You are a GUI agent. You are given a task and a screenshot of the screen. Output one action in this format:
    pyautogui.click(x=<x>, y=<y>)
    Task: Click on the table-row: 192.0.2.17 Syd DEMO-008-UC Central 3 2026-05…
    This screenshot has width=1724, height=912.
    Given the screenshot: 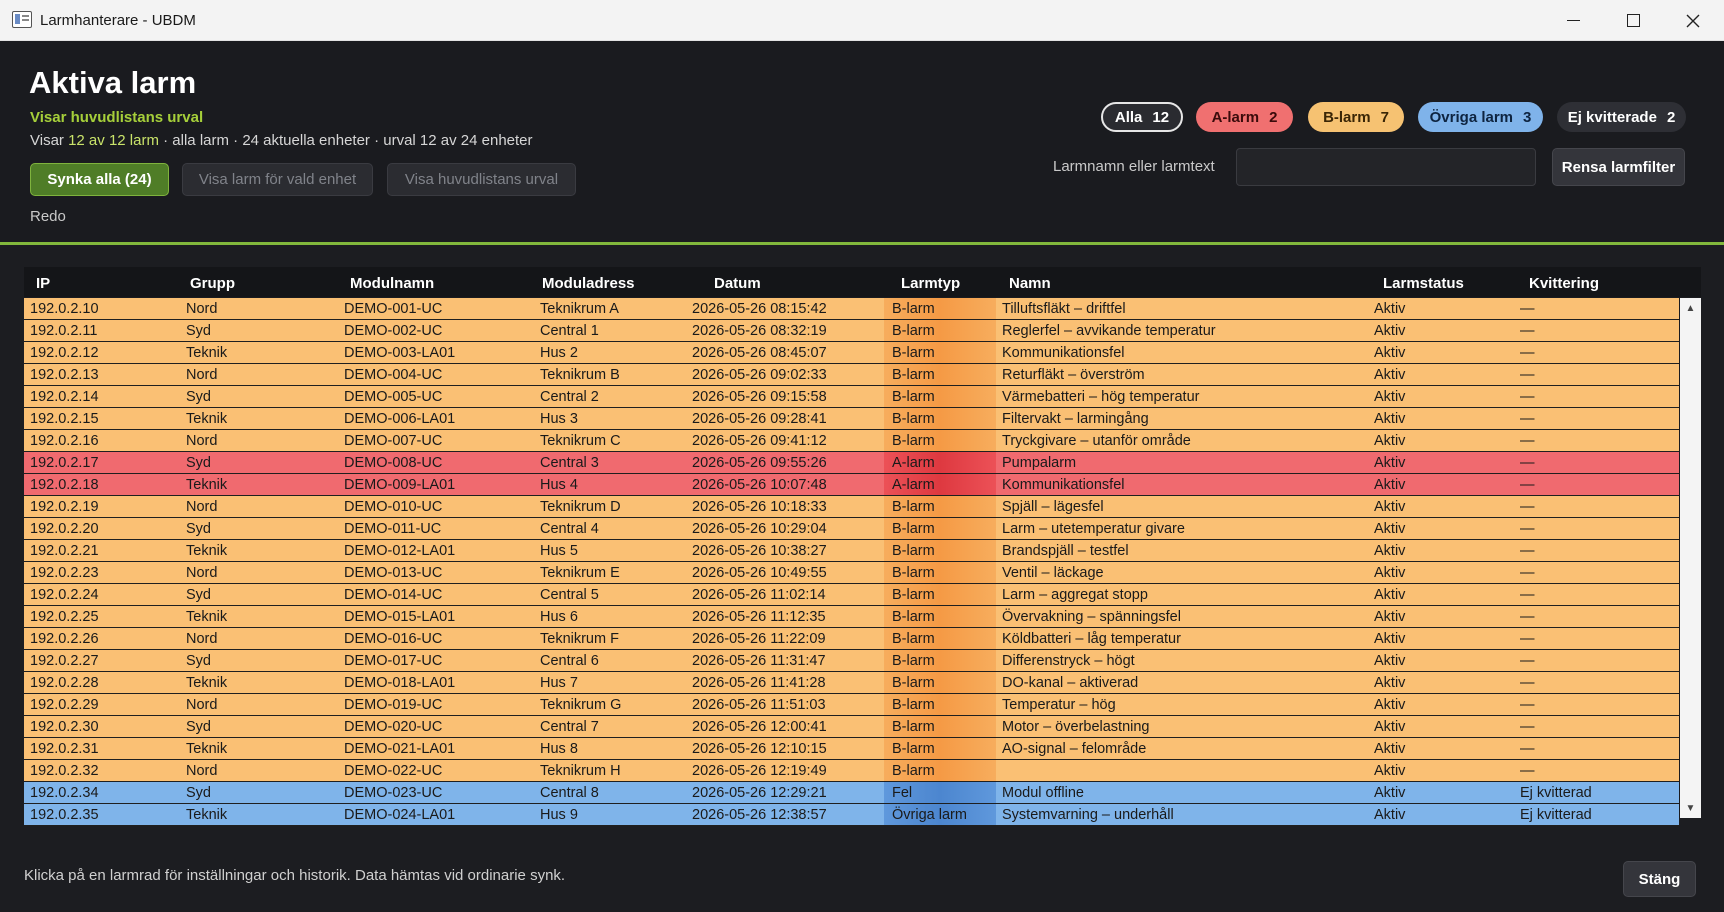 What is the action you would take?
    pyautogui.click(x=851, y=463)
    